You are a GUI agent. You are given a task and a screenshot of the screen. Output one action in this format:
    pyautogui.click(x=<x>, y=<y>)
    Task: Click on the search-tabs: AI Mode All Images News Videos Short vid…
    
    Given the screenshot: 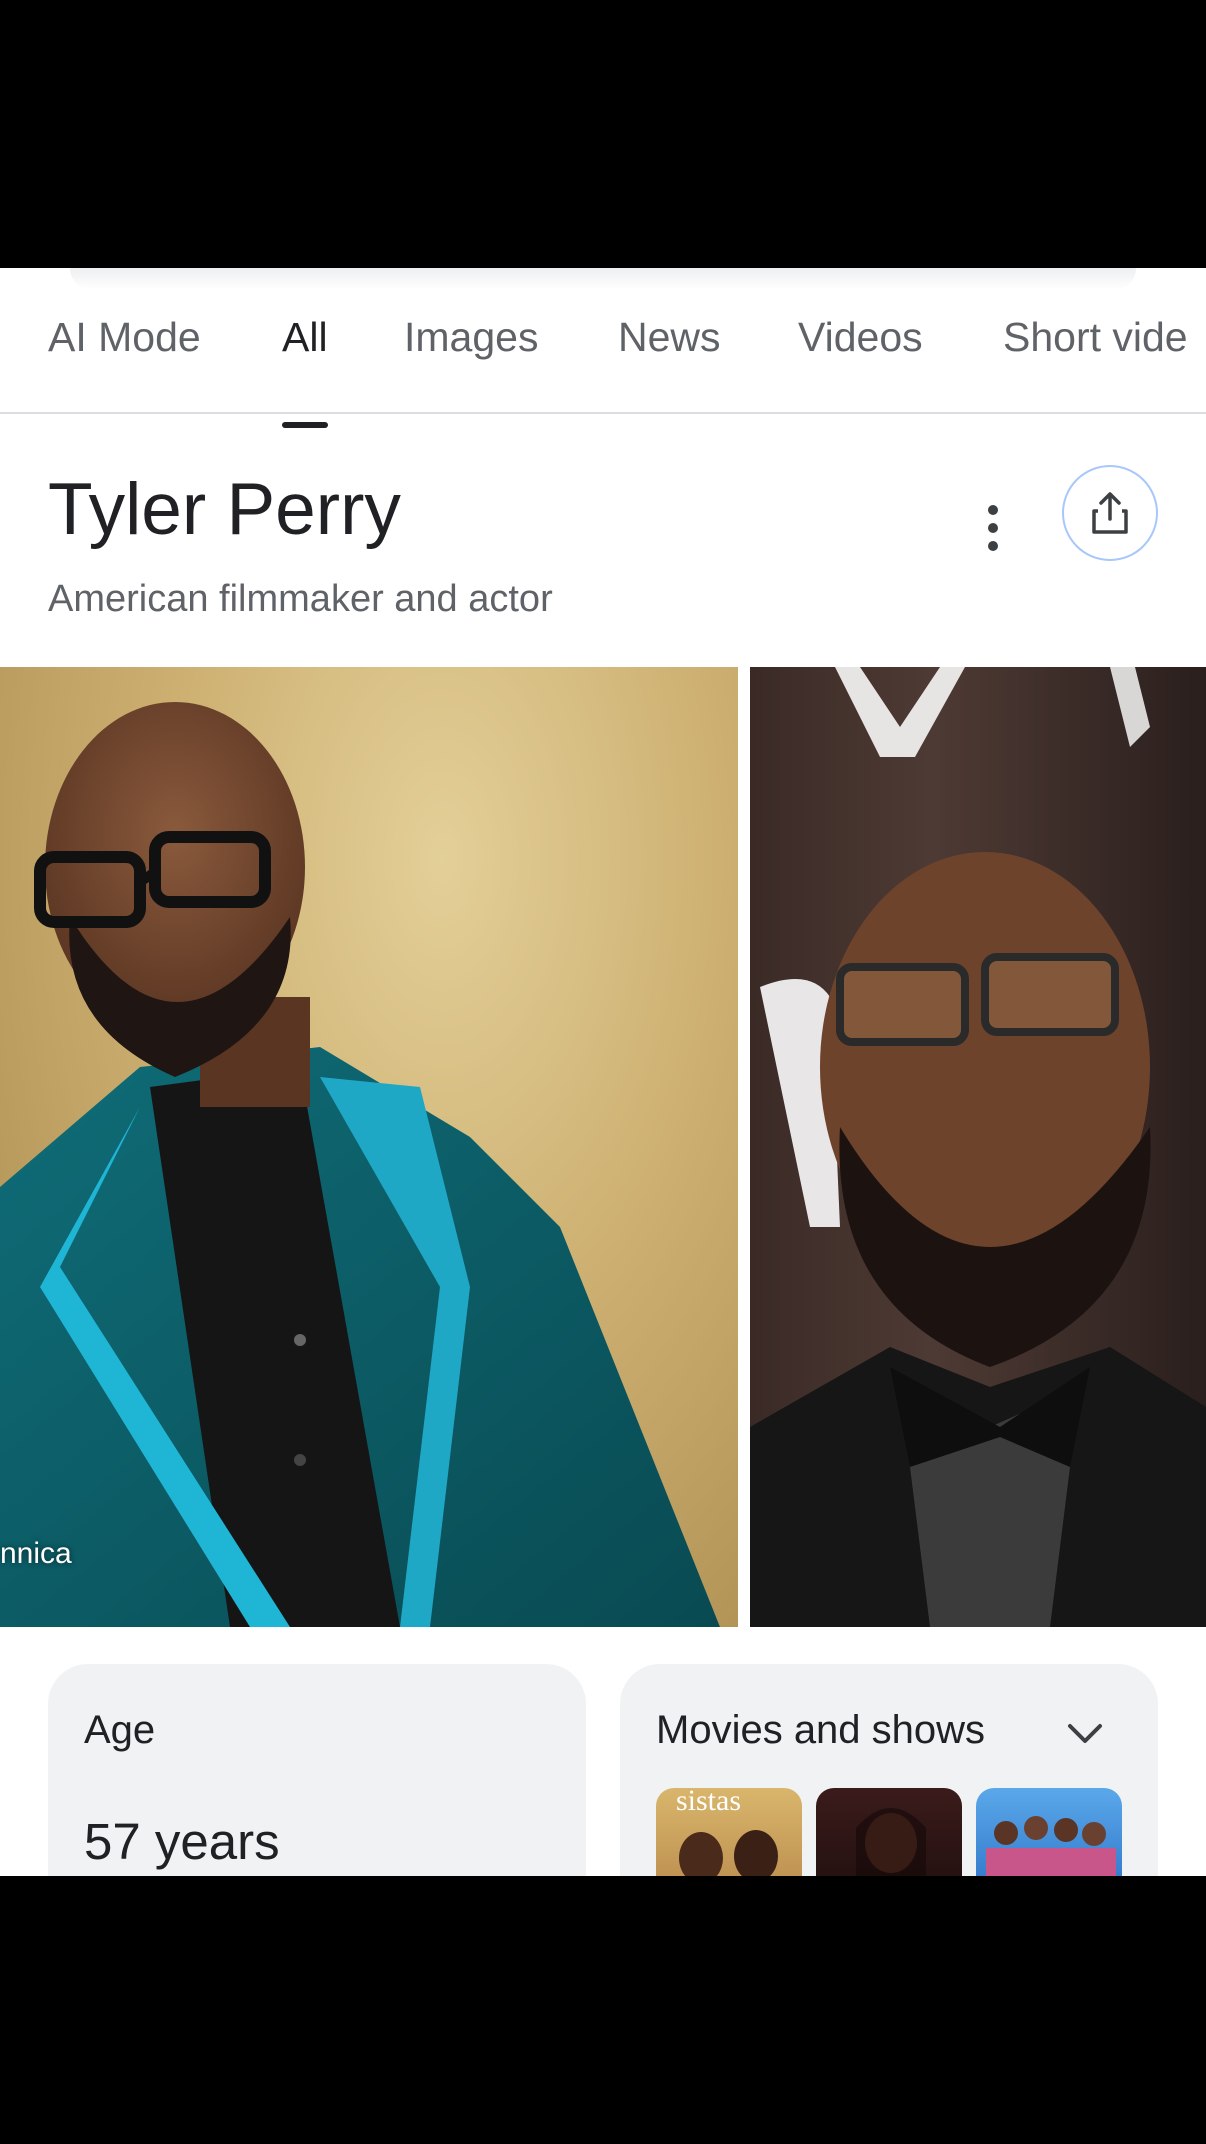 What is the action you would take?
    pyautogui.click(x=603, y=348)
    